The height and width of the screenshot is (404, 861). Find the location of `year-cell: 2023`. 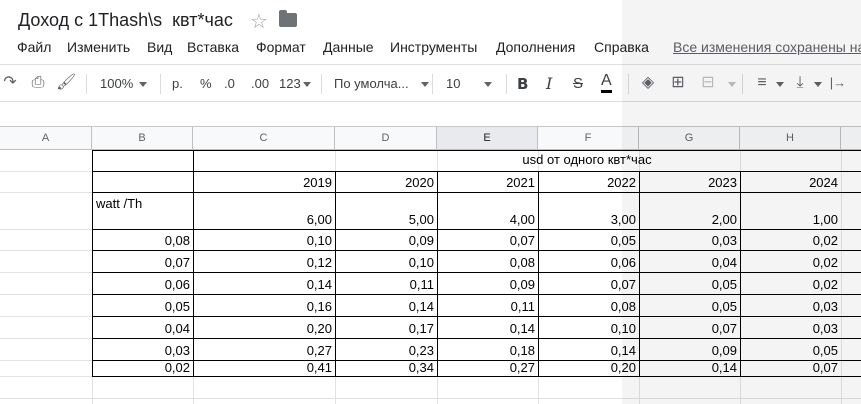

year-cell: 2023 is located at coordinates (689, 182).